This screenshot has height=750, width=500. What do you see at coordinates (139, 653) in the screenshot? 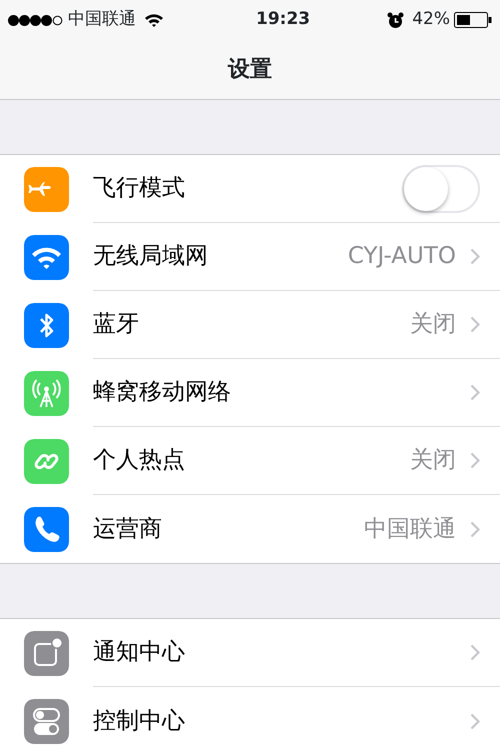
I see `row-label: 通知中心` at bounding box center [139, 653].